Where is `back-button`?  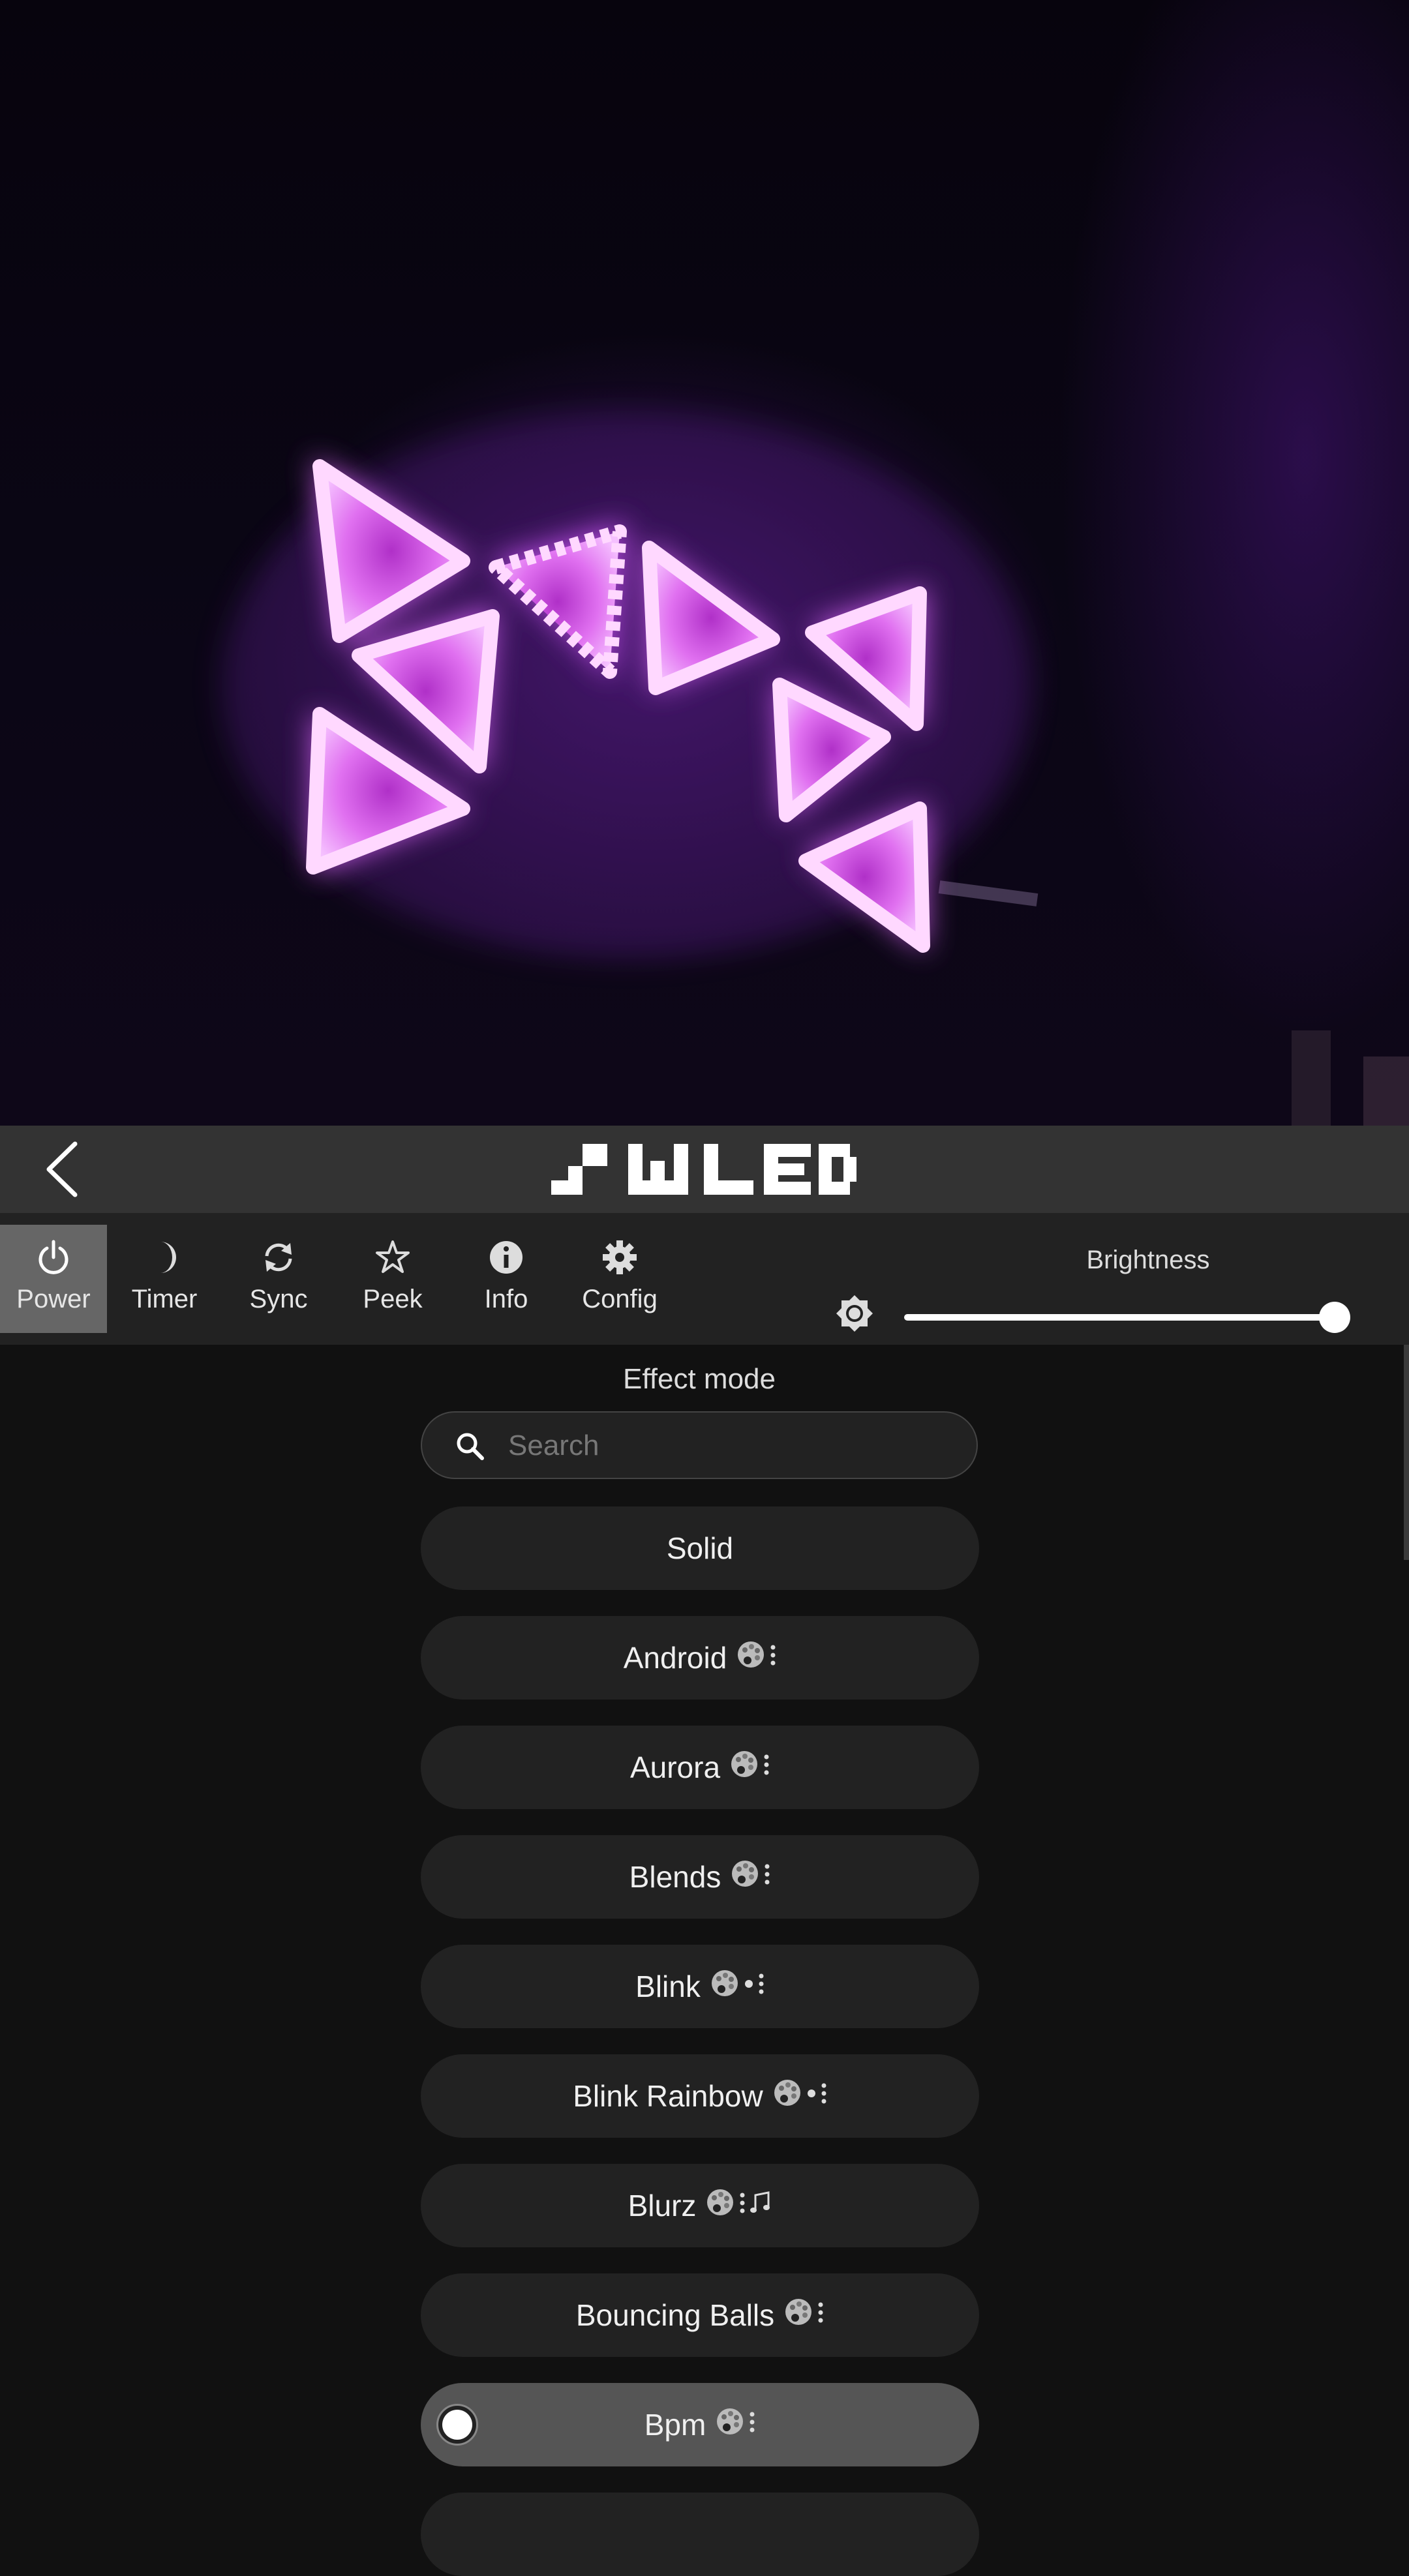
back-button is located at coordinates (62, 1169).